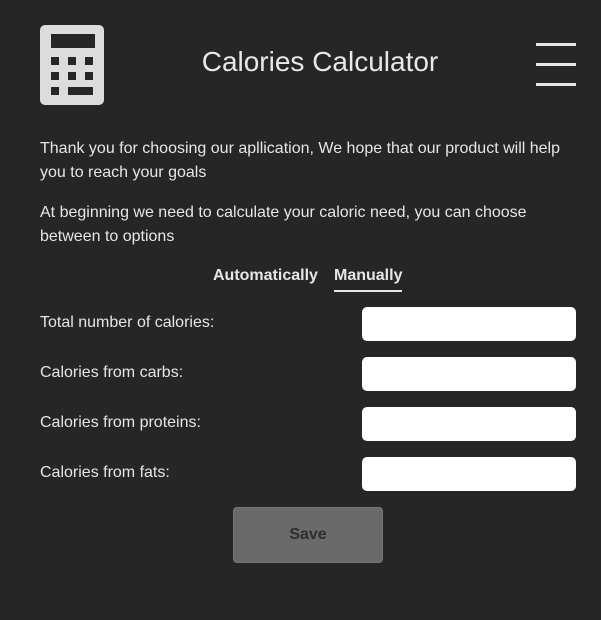 The height and width of the screenshot is (620, 601). Describe the element at coordinates (469, 324) in the screenshot. I see `total-calories-input` at that location.